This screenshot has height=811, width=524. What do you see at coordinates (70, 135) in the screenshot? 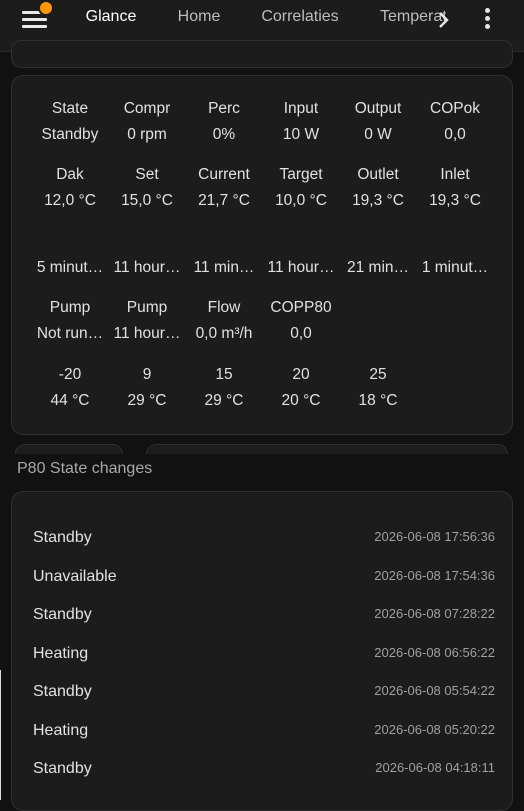
I see `glance-cell: Standby` at bounding box center [70, 135].